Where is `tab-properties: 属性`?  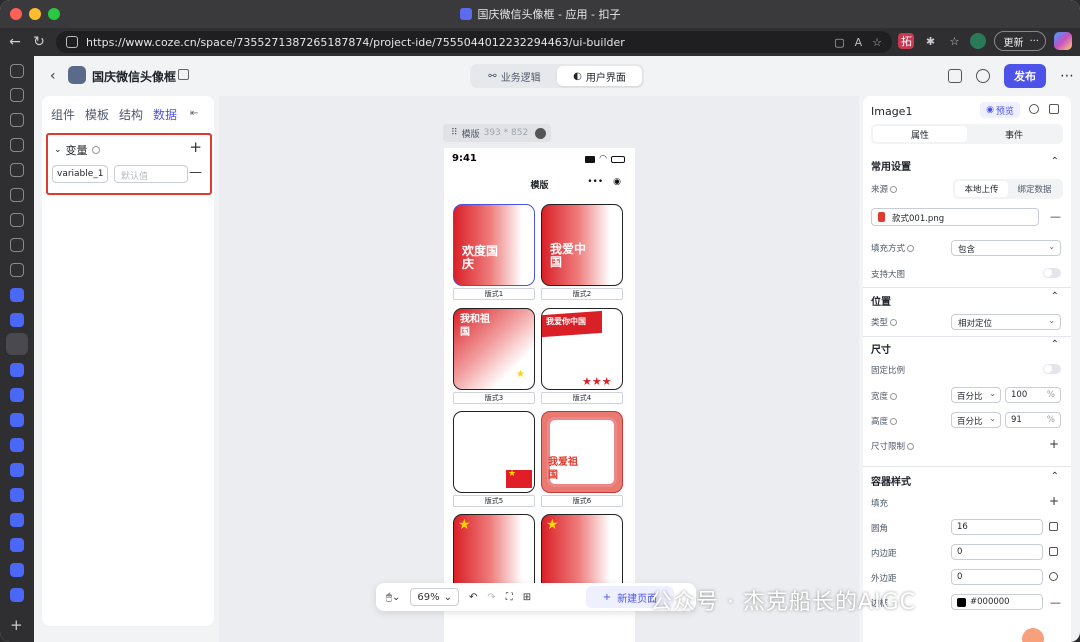
tab-properties: 属性 is located at coordinates (920, 134).